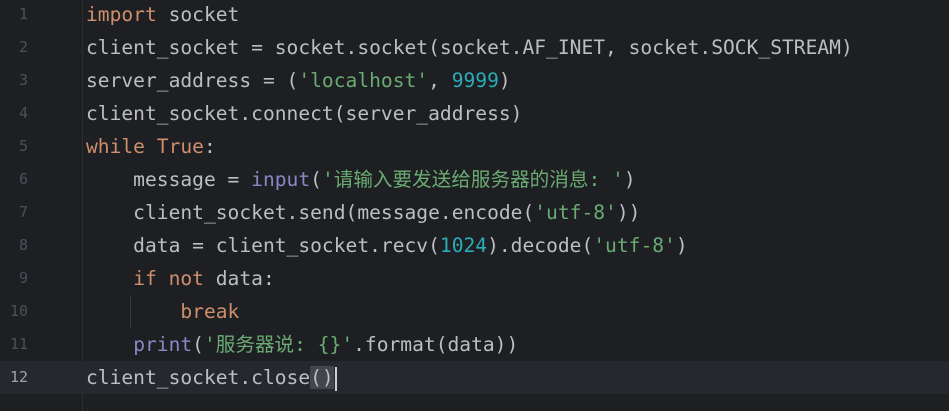  Describe the element at coordinates (363, 80) in the screenshot. I see `code-token: 'localhost'` at that location.